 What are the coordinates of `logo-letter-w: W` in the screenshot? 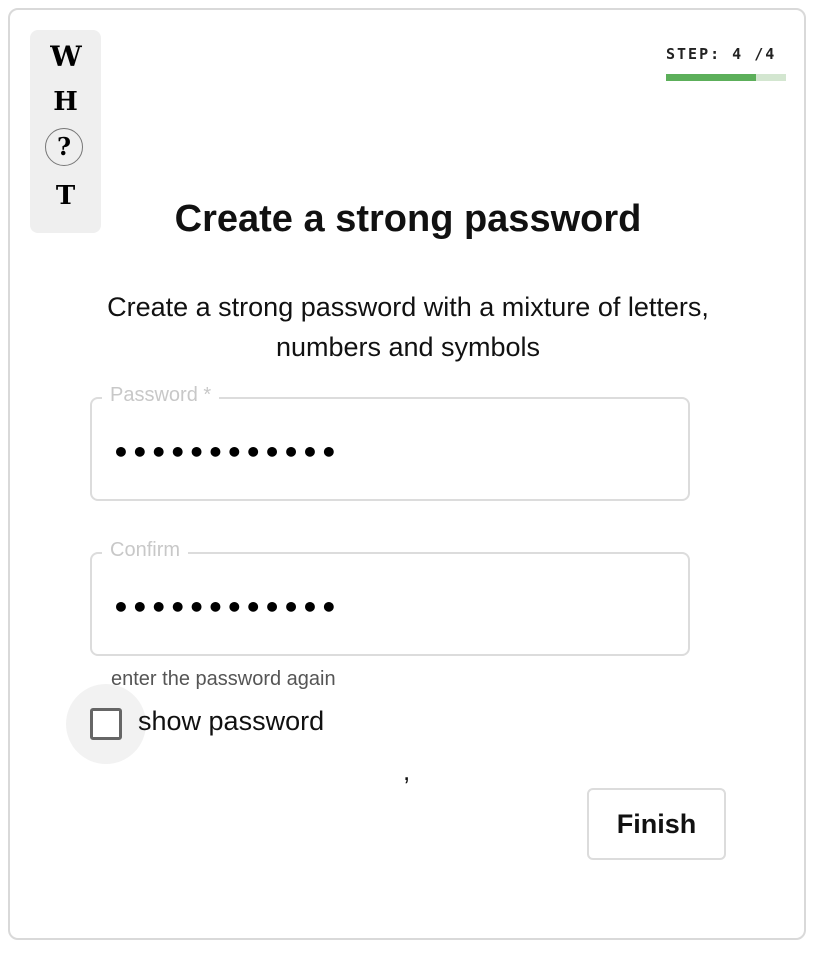 It's located at (65, 56).